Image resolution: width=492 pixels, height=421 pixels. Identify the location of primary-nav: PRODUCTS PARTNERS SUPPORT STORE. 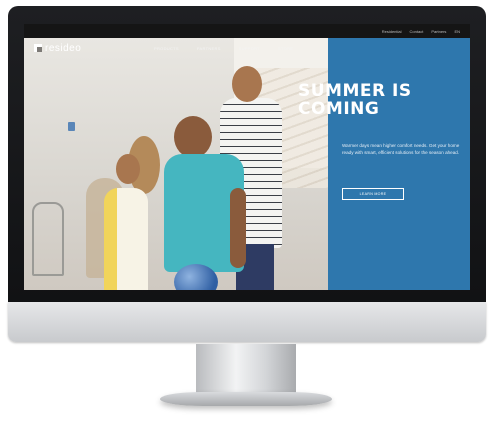
(223, 48).